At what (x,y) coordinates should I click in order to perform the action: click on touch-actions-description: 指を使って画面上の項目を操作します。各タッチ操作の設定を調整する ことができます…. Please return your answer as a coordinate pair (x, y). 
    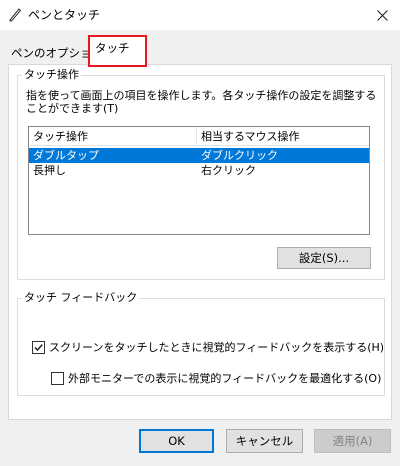
    Looking at the image, I should click on (201, 102).